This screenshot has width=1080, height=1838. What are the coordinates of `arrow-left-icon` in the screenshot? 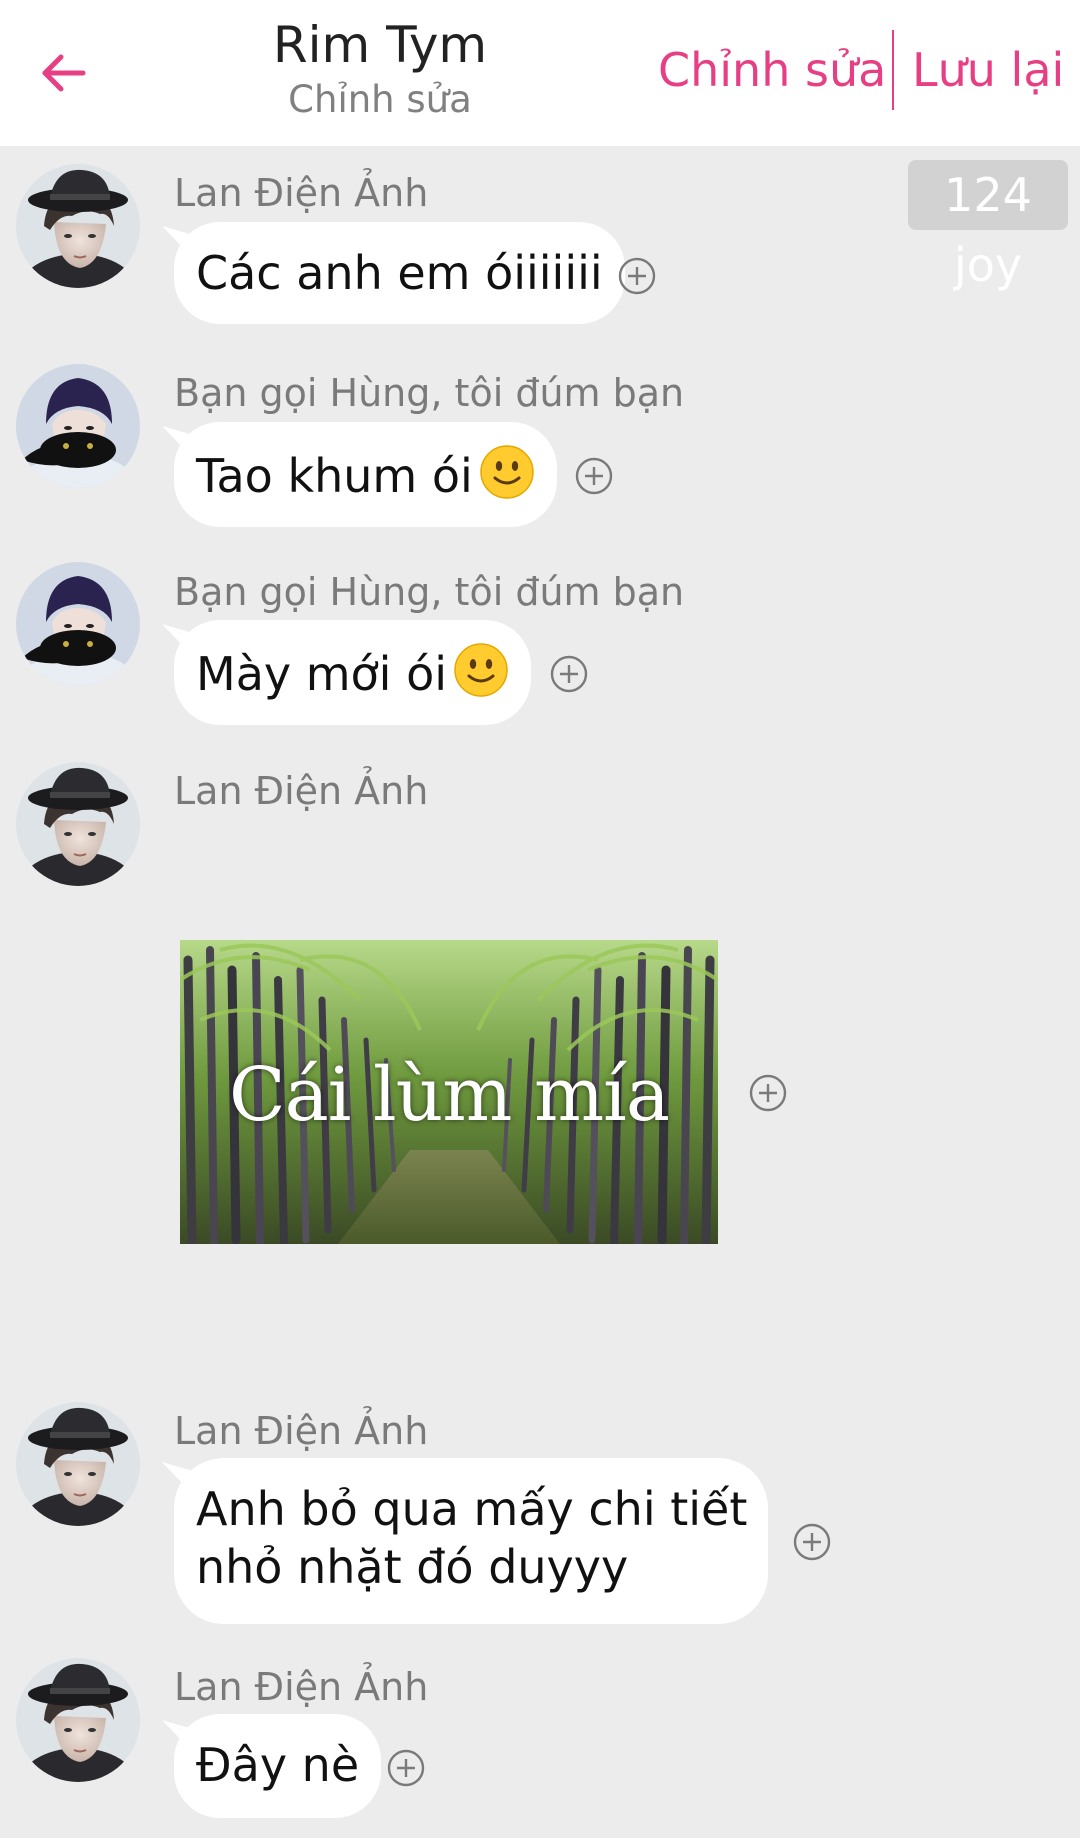 It's located at (64, 73).